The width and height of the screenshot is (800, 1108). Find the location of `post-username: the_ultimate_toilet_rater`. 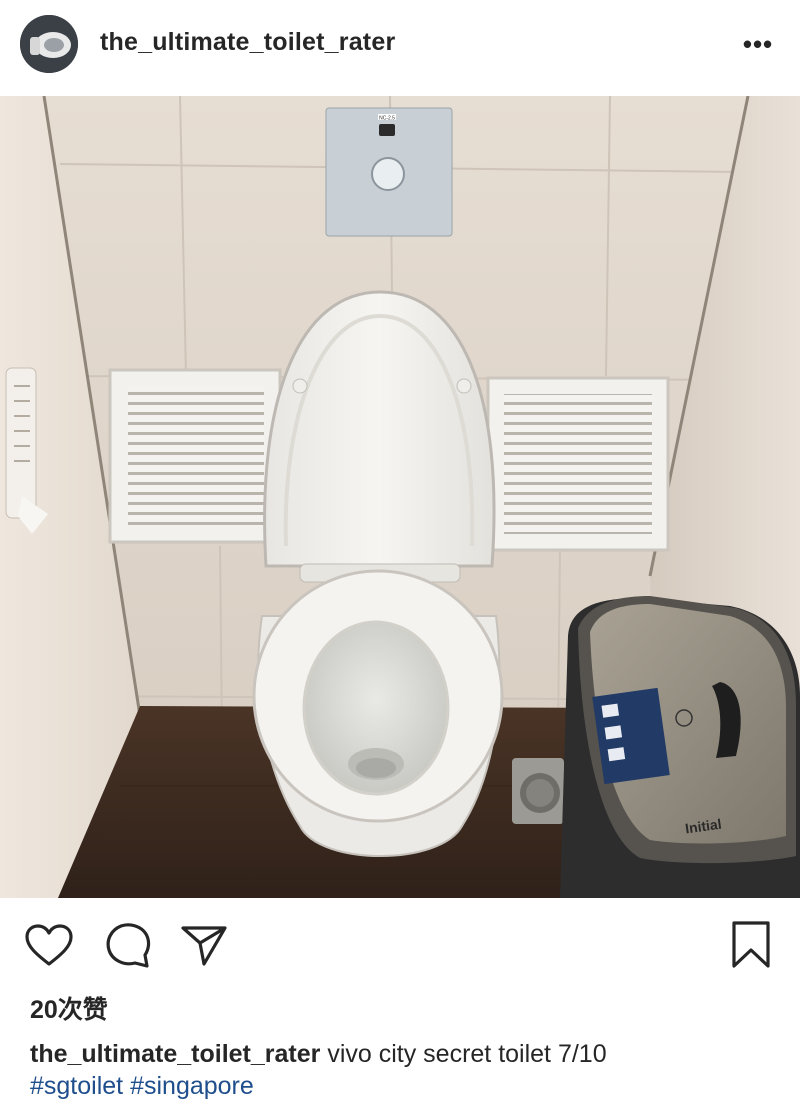

post-username: the_ultimate_toilet_rater is located at coordinates (247, 42).